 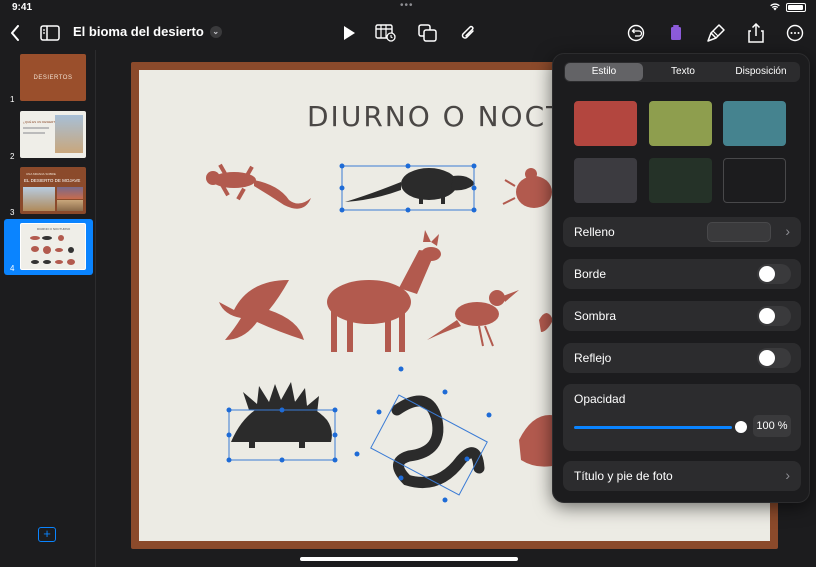 What do you see at coordinates (546, 322) in the screenshot?
I see `partial-animal-illustration` at bounding box center [546, 322].